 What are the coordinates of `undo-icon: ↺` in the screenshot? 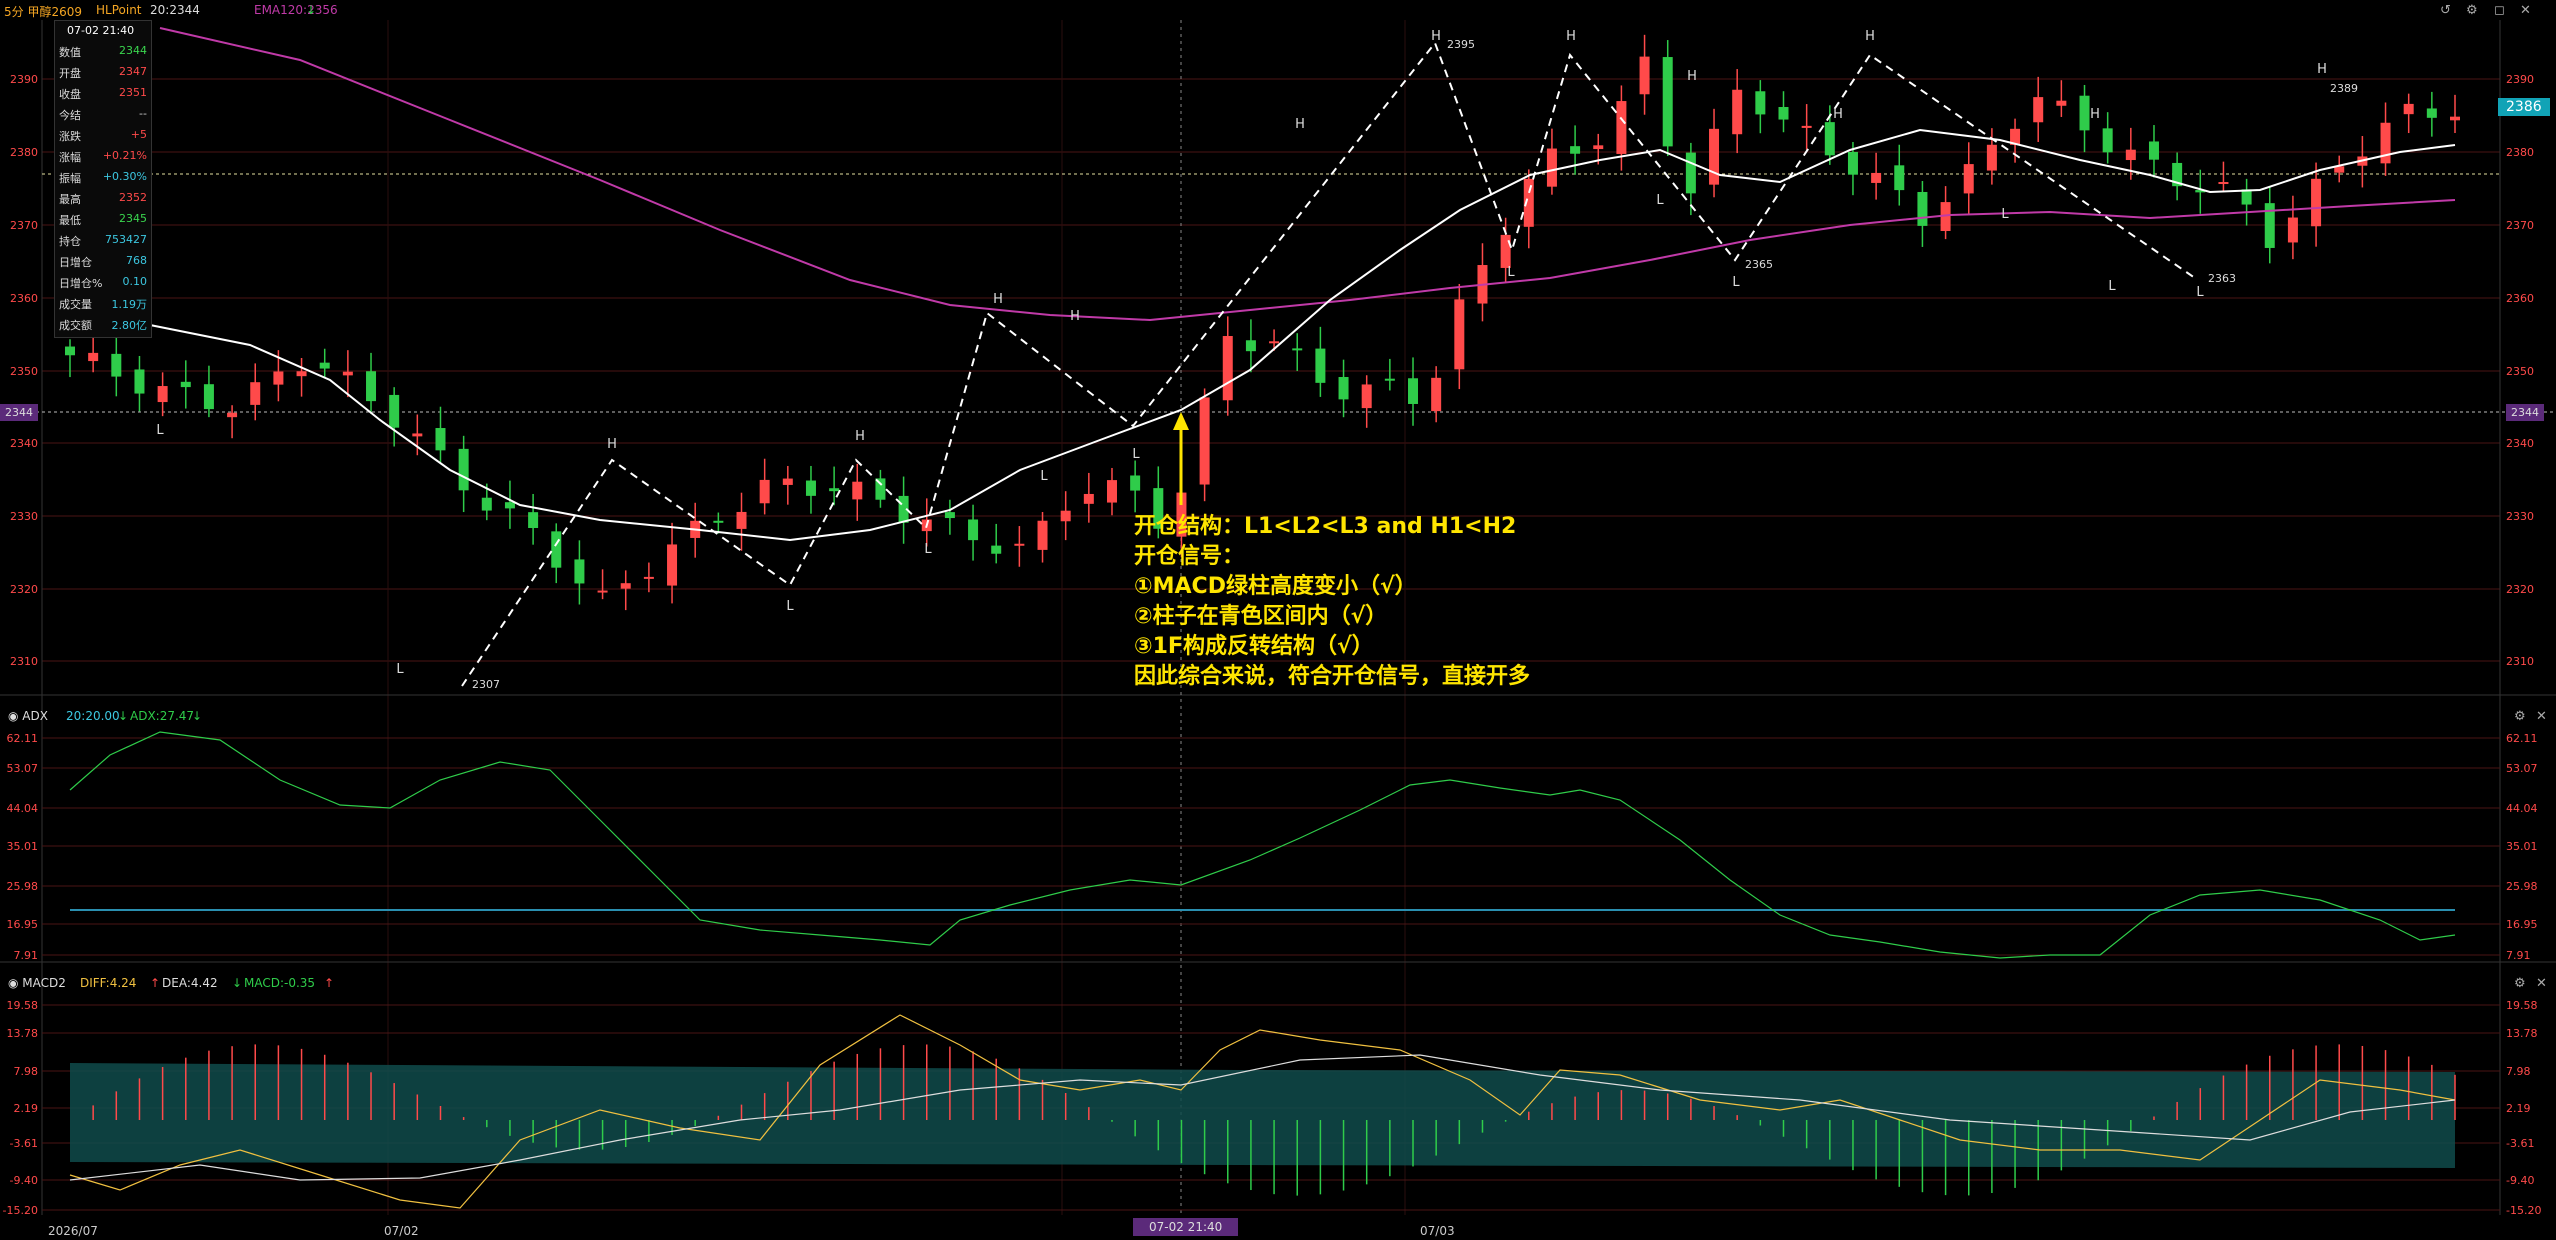 It's located at (2445, 10).